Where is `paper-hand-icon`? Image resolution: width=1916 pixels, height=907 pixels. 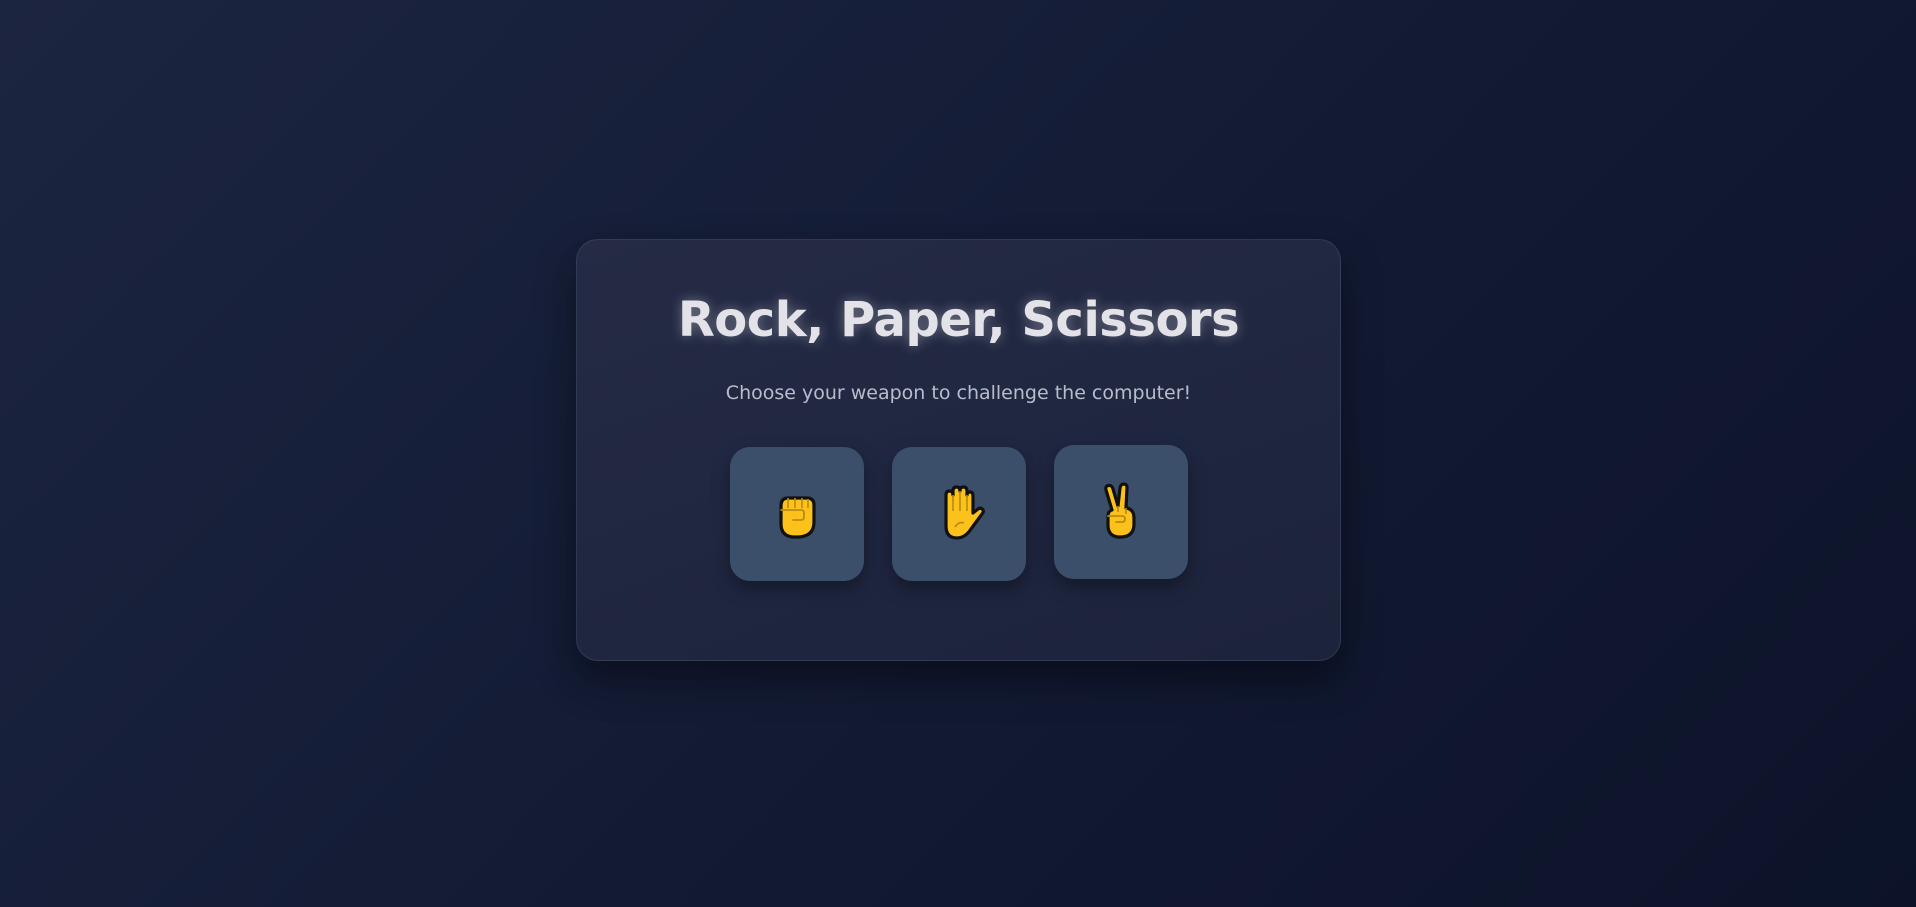
paper-hand-icon is located at coordinates (959, 514).